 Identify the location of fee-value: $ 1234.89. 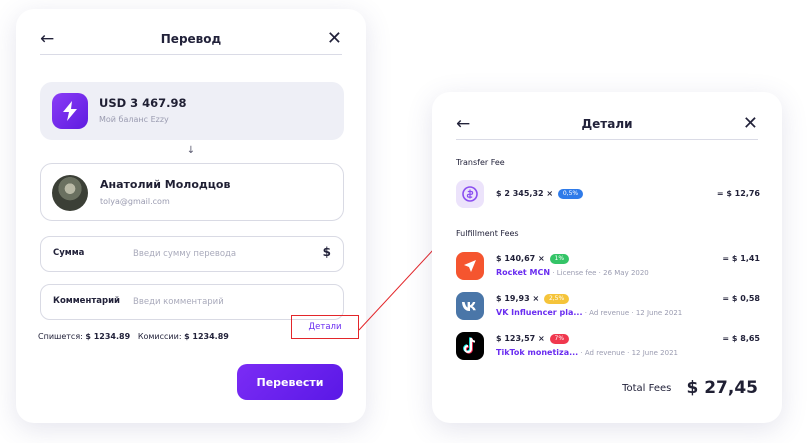
(206, 336).